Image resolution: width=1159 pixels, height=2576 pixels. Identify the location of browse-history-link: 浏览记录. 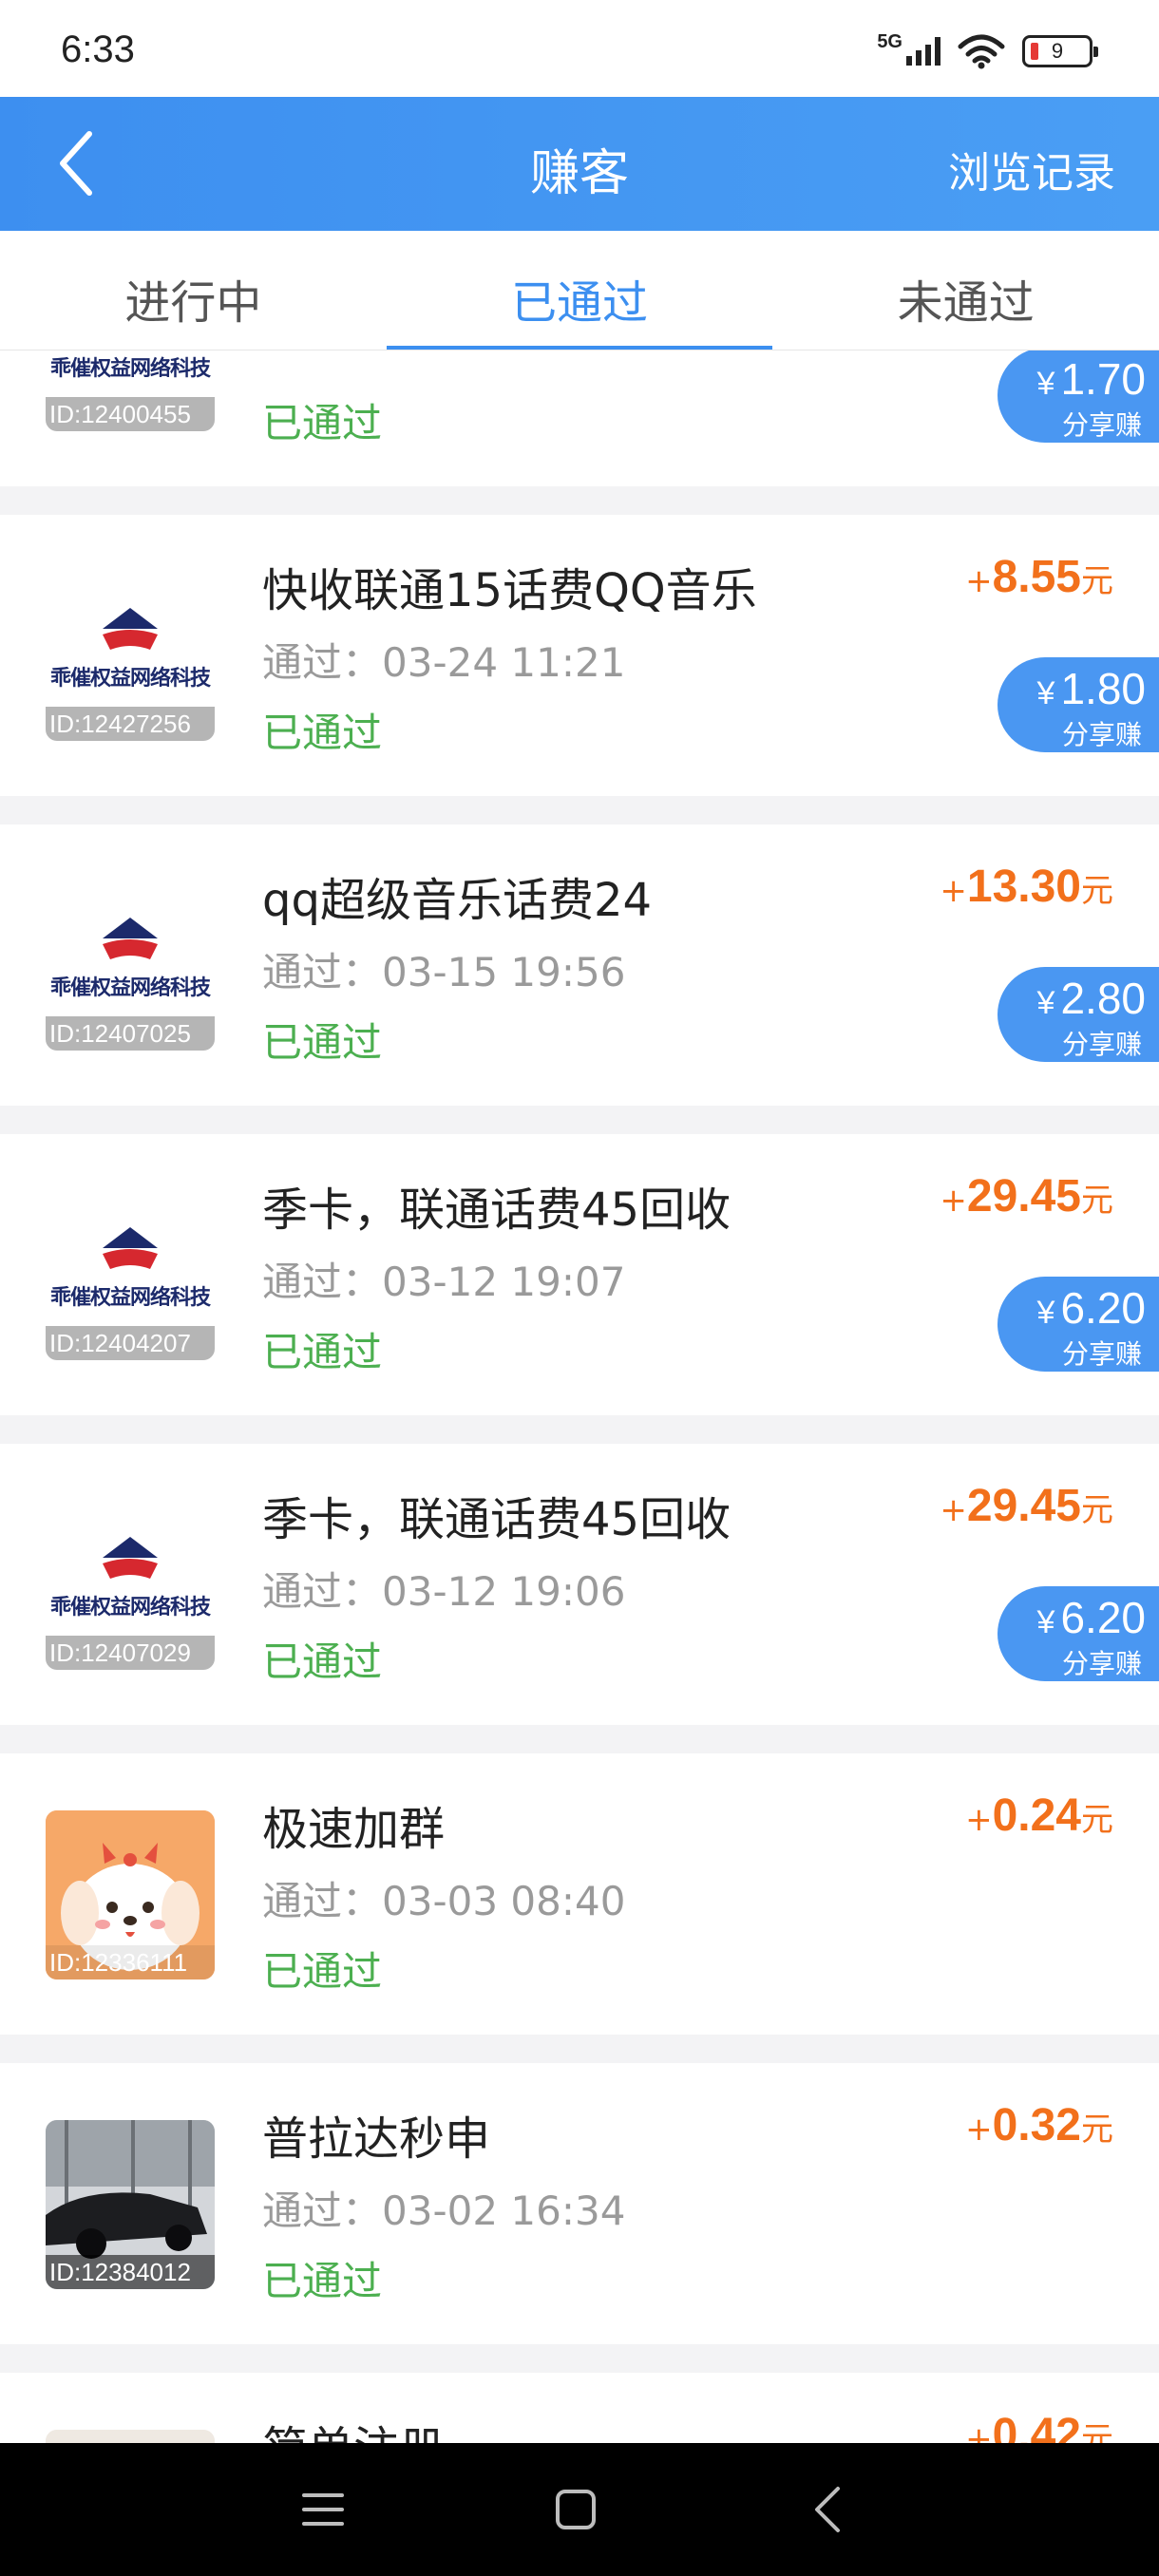
(1031, 169).